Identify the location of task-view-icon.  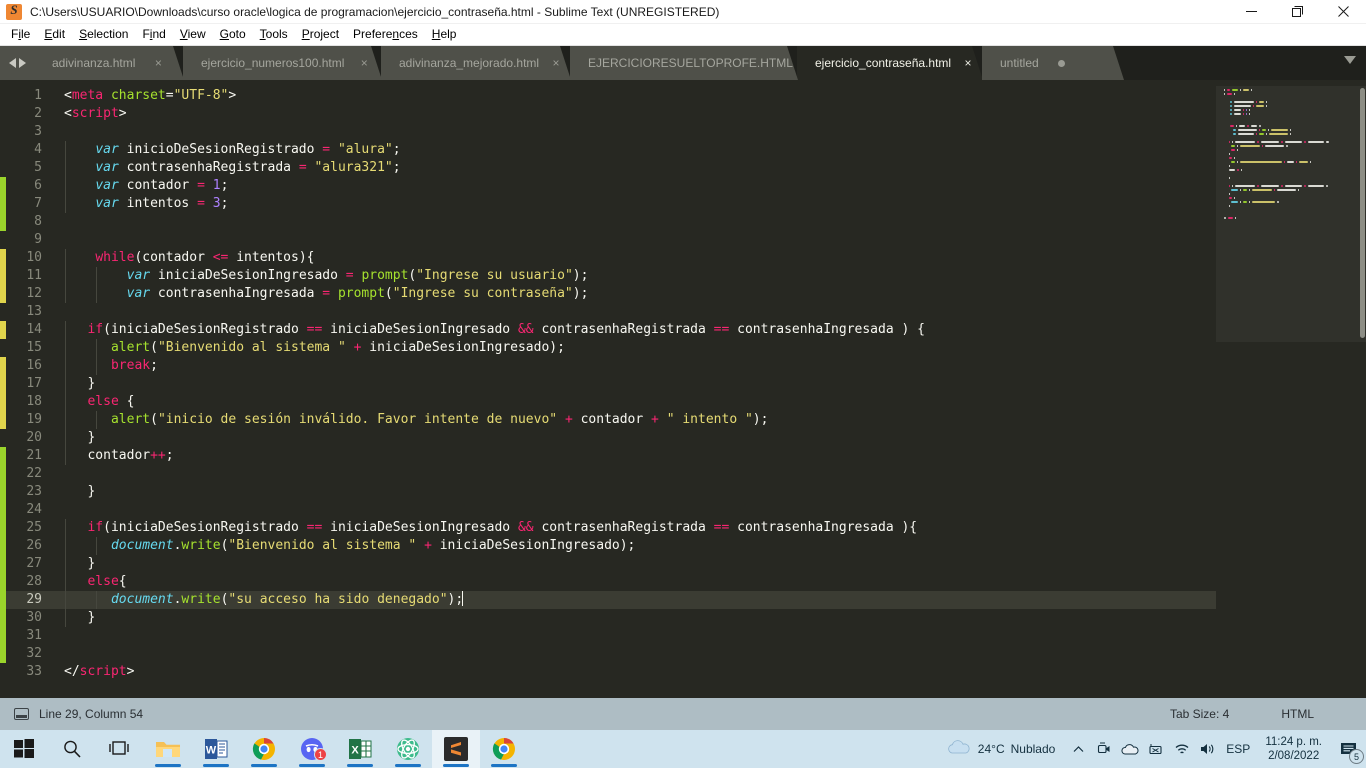
(119, 748).